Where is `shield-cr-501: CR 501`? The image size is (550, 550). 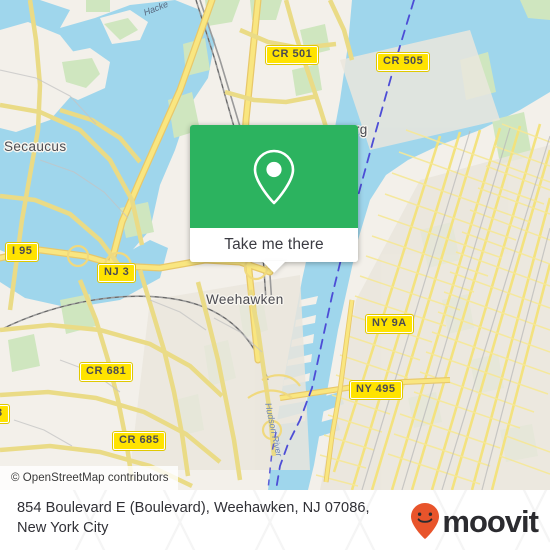 shield-cr-501: CR 501 is located at coordinates (292, 55).